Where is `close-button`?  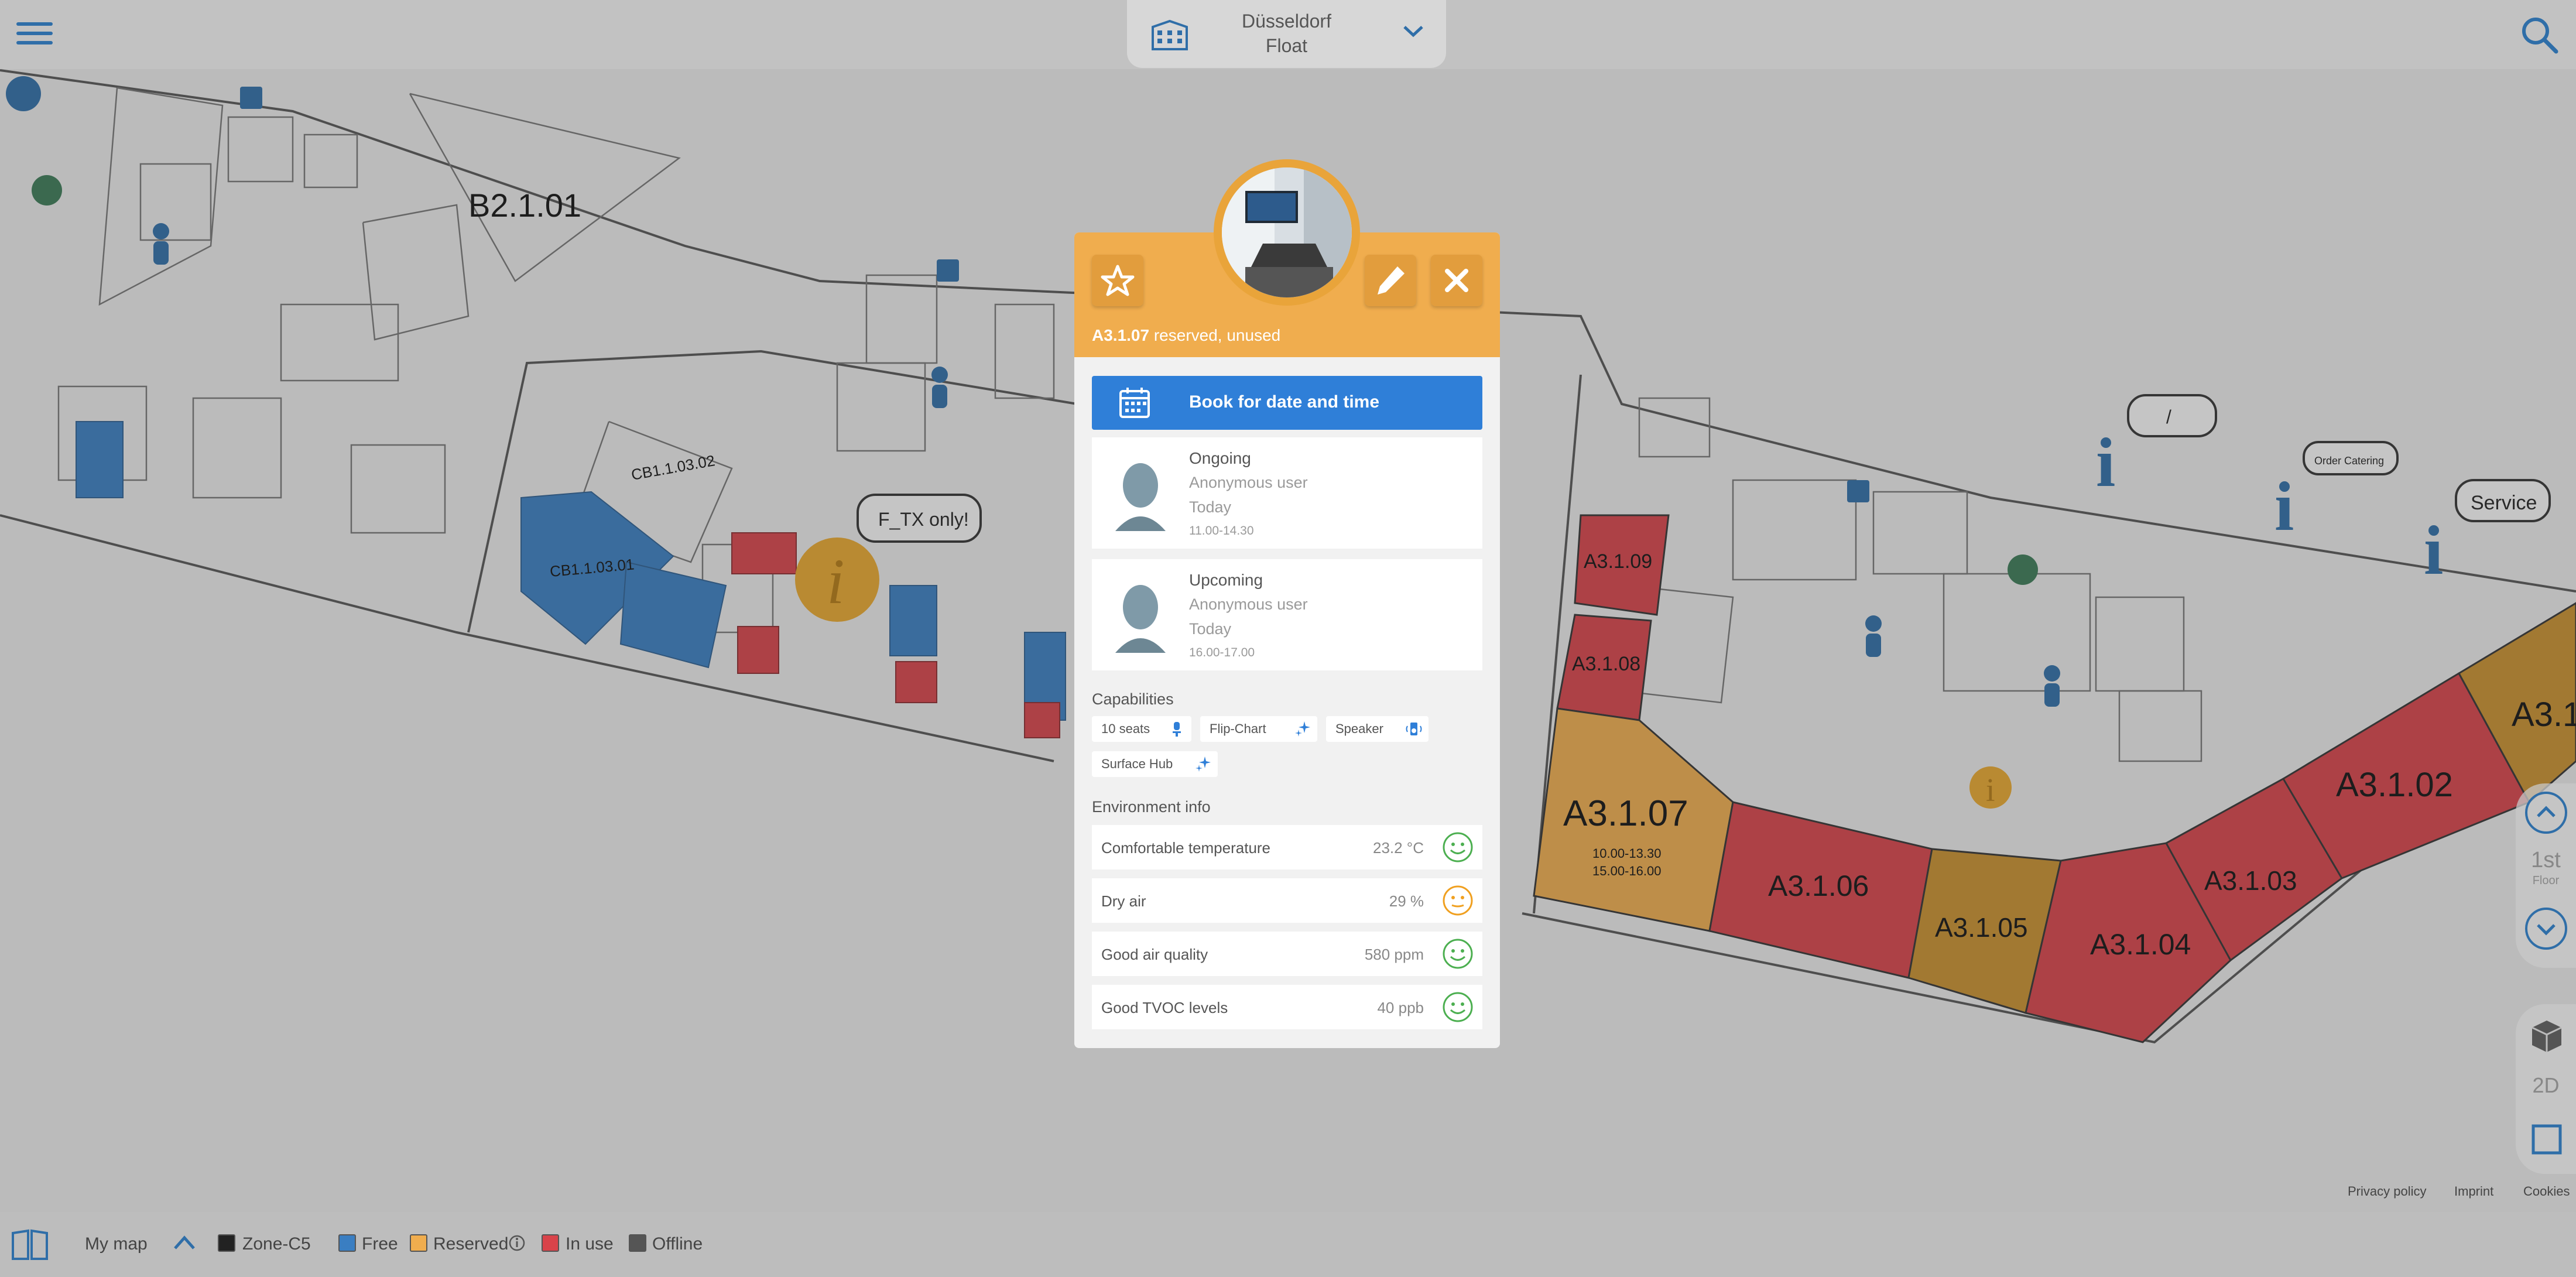
close-button is located at coordinates (1457, 280).